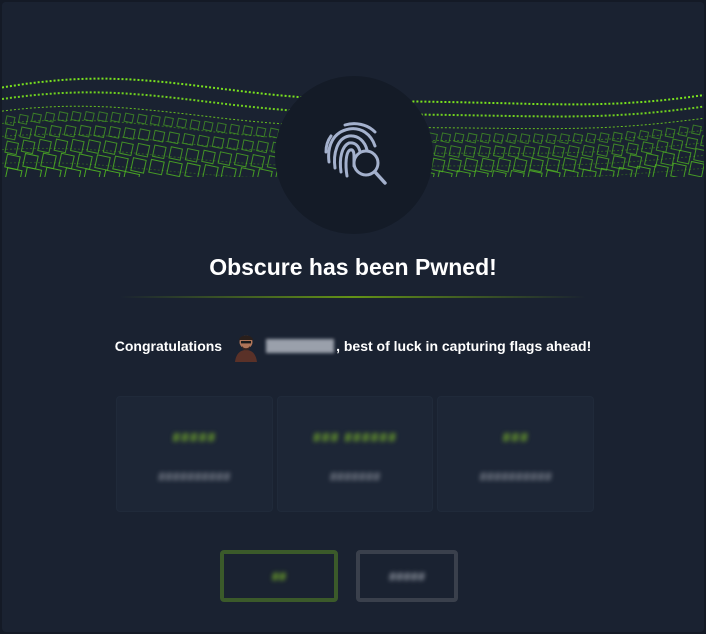 The height and width of the screenshot is (634, 706). Describe the element at coordinates (246, 346) in the screenshot. I see `avatar` at that location.